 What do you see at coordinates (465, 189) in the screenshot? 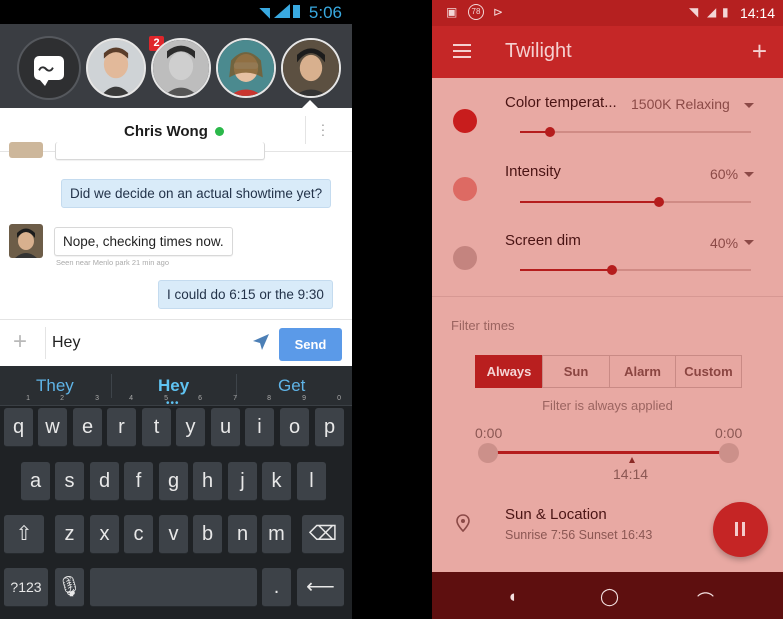
I see `intensity-dot` at bounding box center [465, 189].